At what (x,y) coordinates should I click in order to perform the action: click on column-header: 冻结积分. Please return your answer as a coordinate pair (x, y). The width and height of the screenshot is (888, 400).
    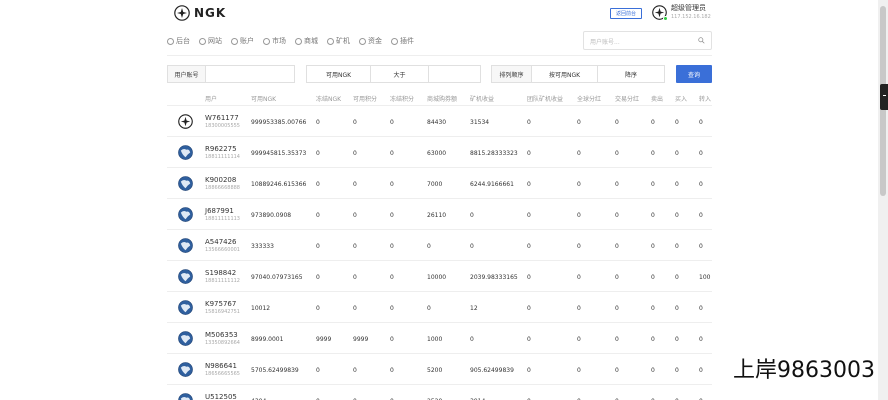
    Looking at the image, I should click on (402, 98).